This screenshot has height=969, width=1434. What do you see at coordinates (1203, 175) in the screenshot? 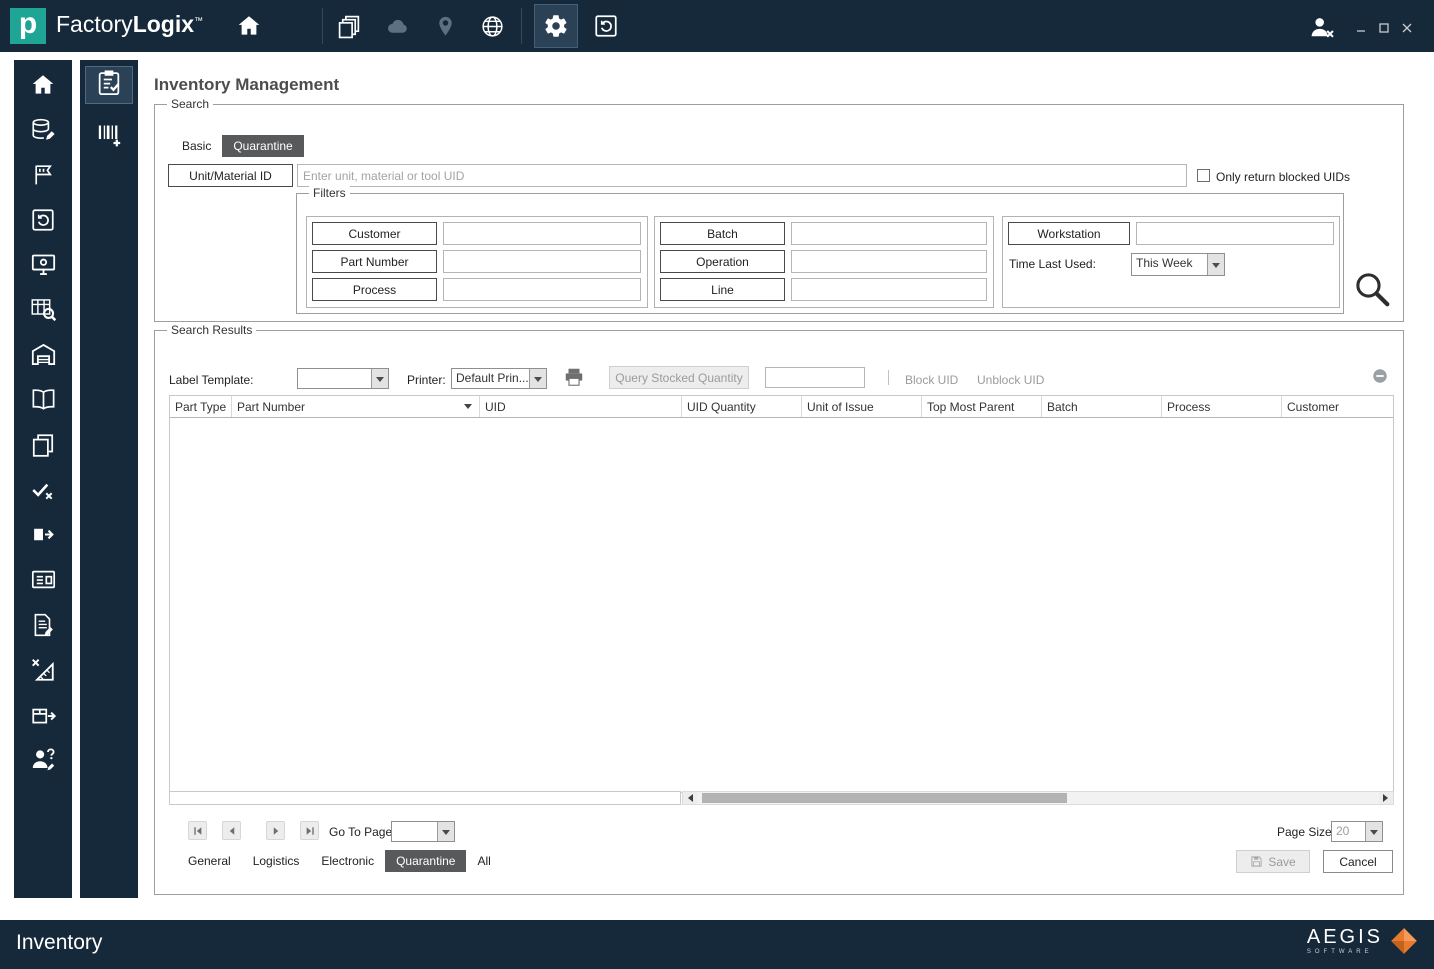
I see `only-blocked-checkbox` at bounding box center [1203, 175].